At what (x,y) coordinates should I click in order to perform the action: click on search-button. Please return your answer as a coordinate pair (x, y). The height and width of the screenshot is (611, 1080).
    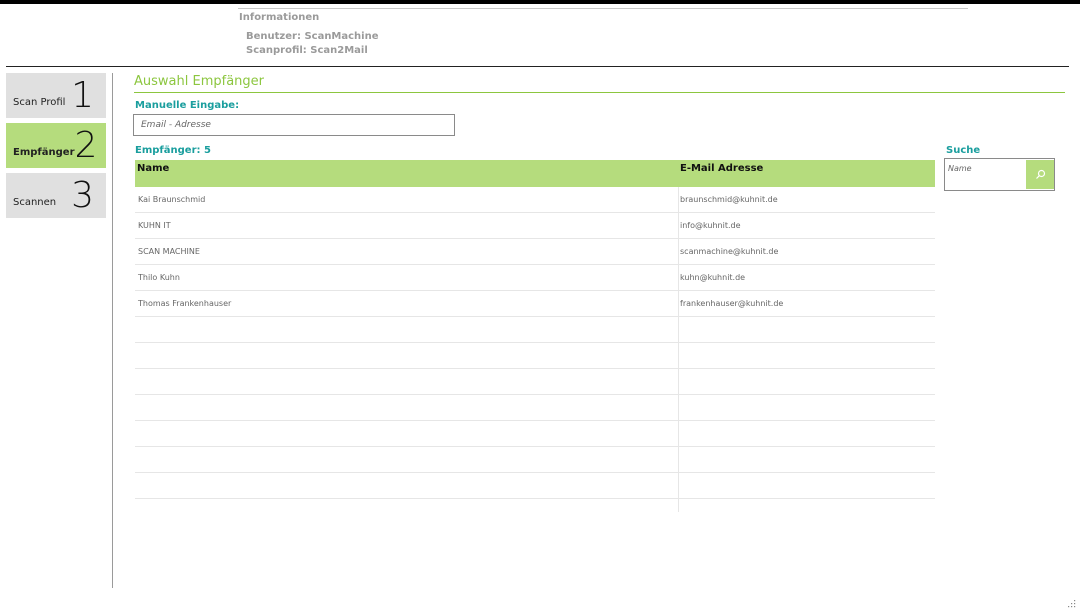
    Looking at the image, I should click on (1040, 174).